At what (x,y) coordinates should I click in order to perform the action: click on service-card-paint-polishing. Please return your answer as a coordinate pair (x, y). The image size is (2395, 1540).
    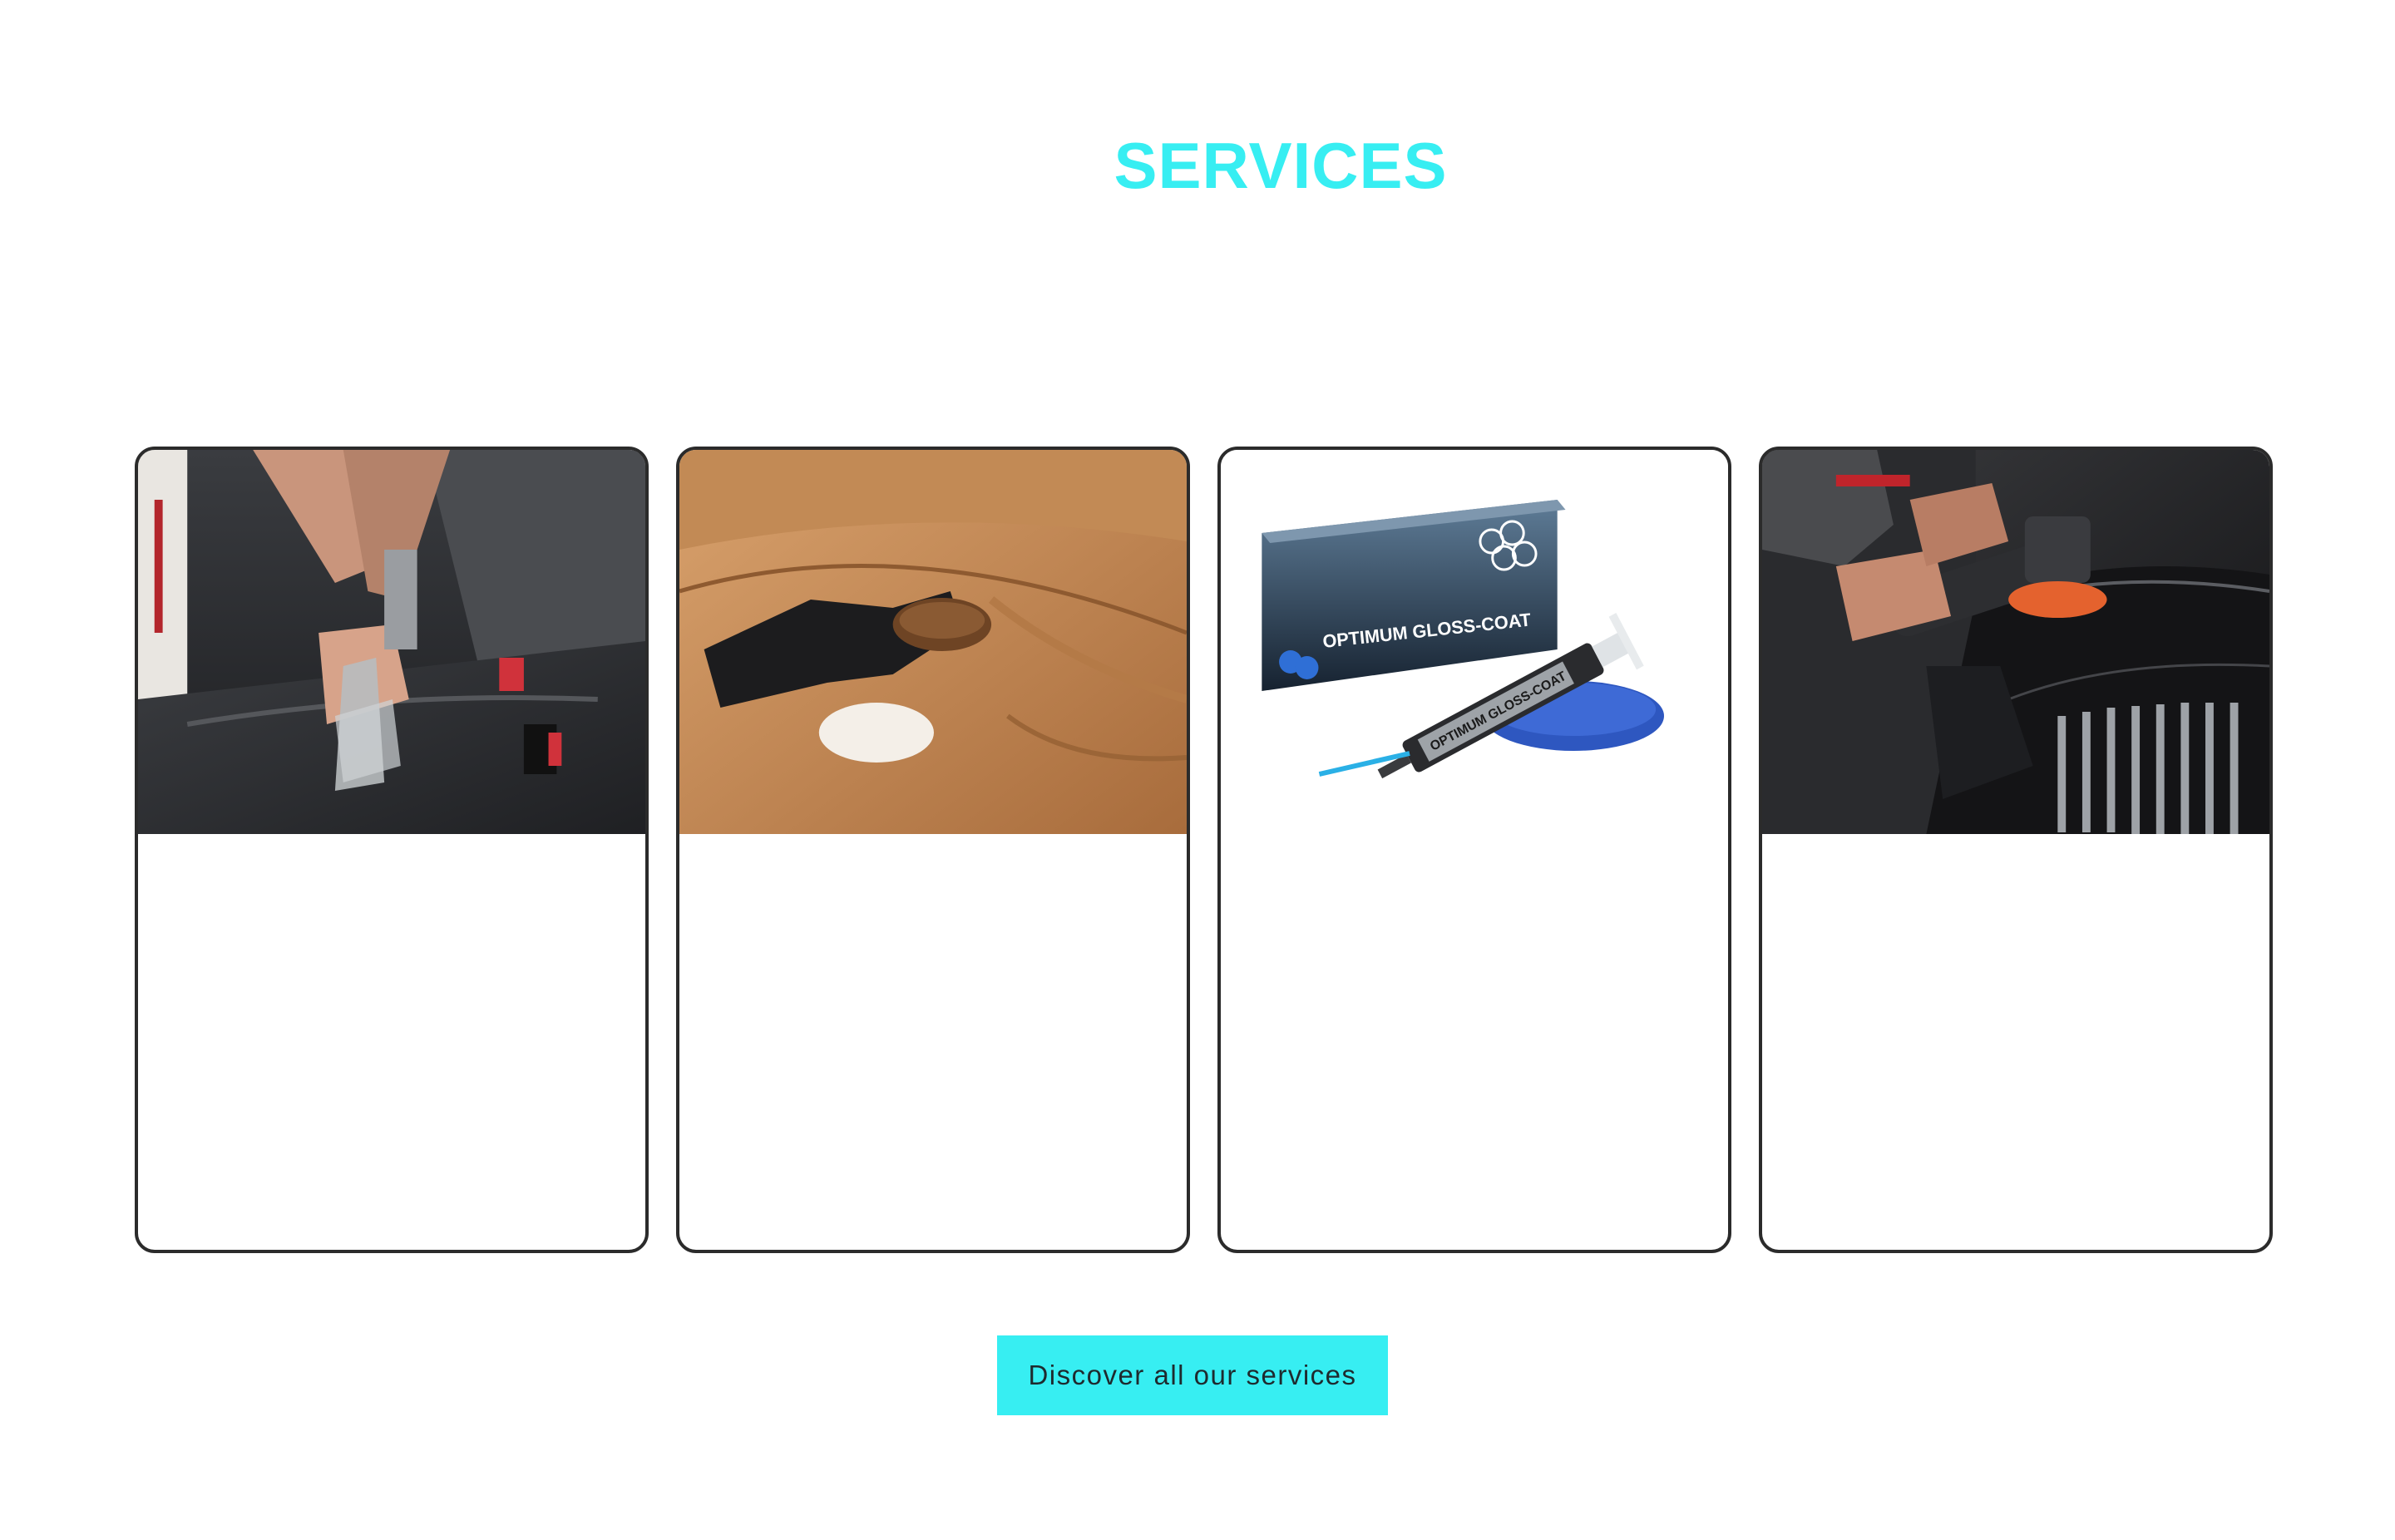
    Looking at the image, I should click on (2016, 850).